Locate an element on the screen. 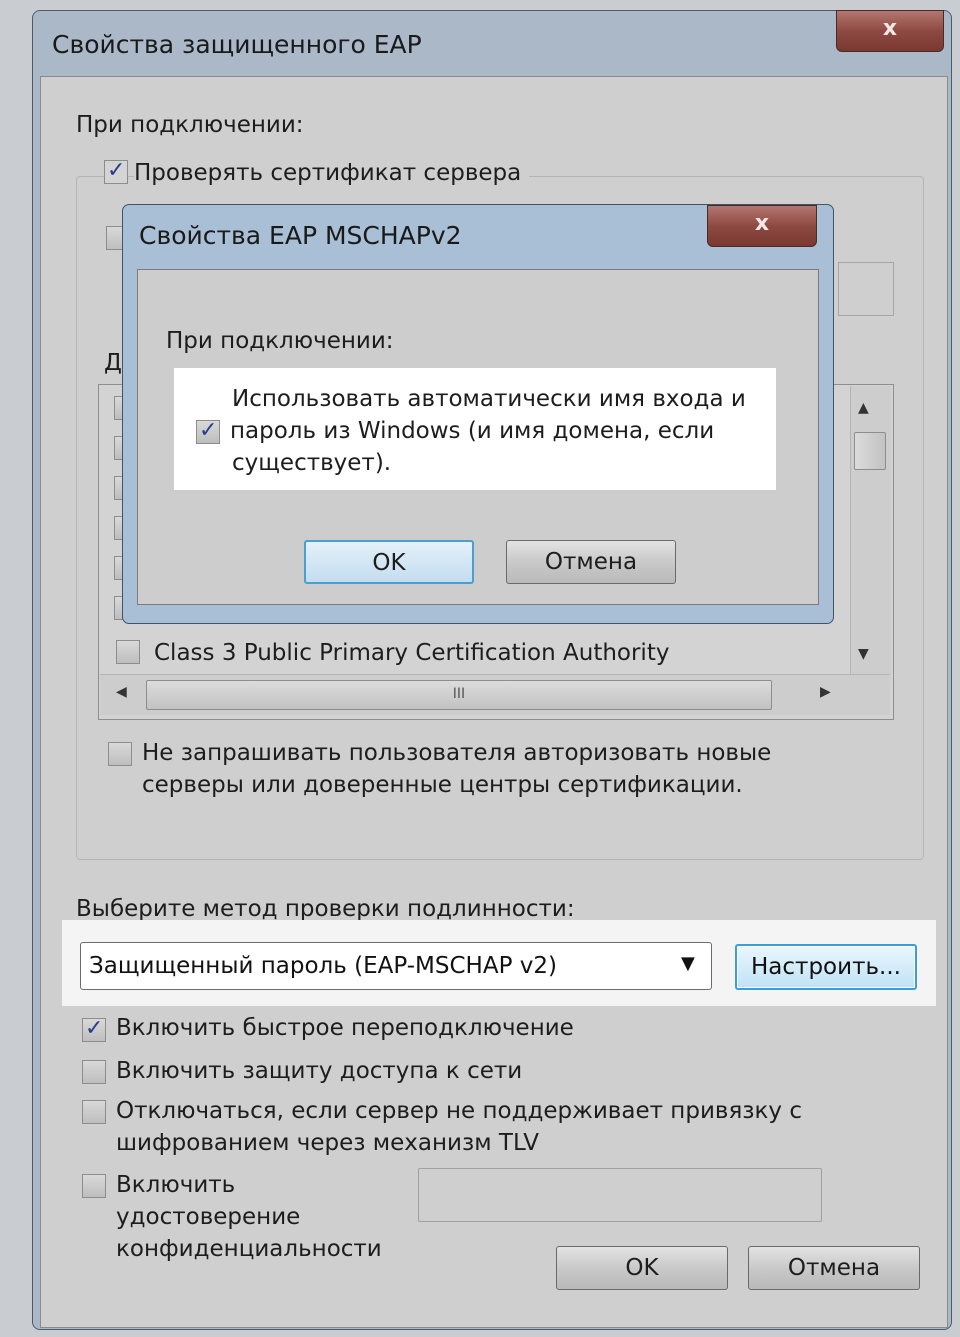 This screenshot has width=960, height=1337. dropdown-arrow-icon: ▼ is located at coordinates (688, 963).